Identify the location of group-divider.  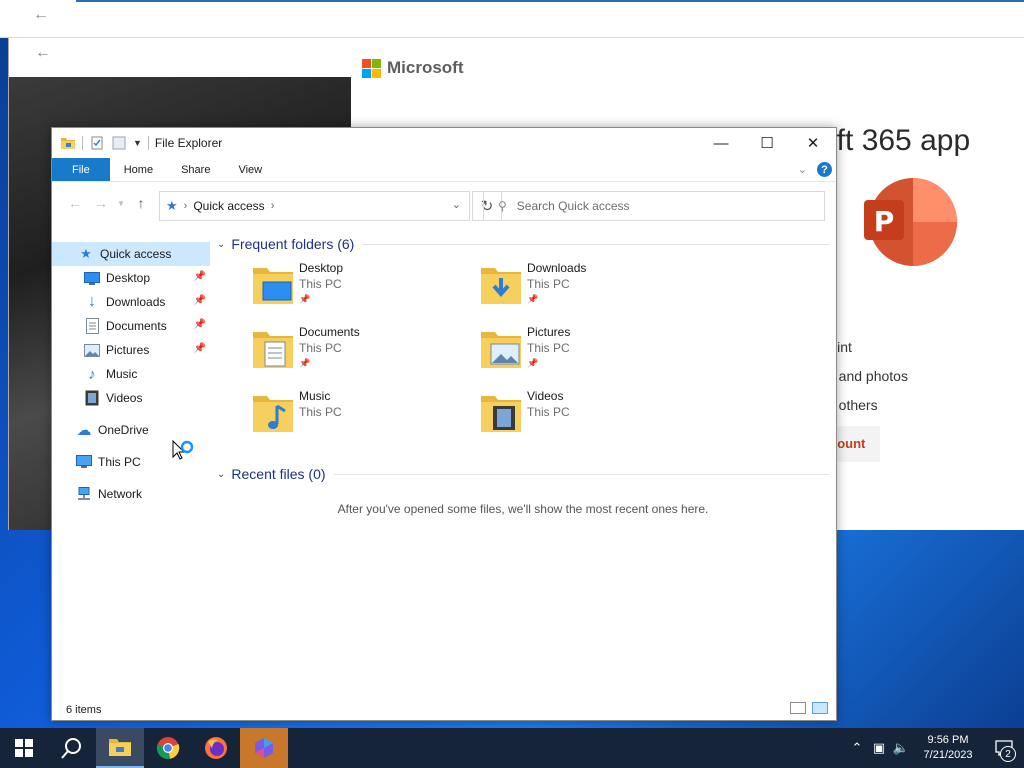
(581, 474).